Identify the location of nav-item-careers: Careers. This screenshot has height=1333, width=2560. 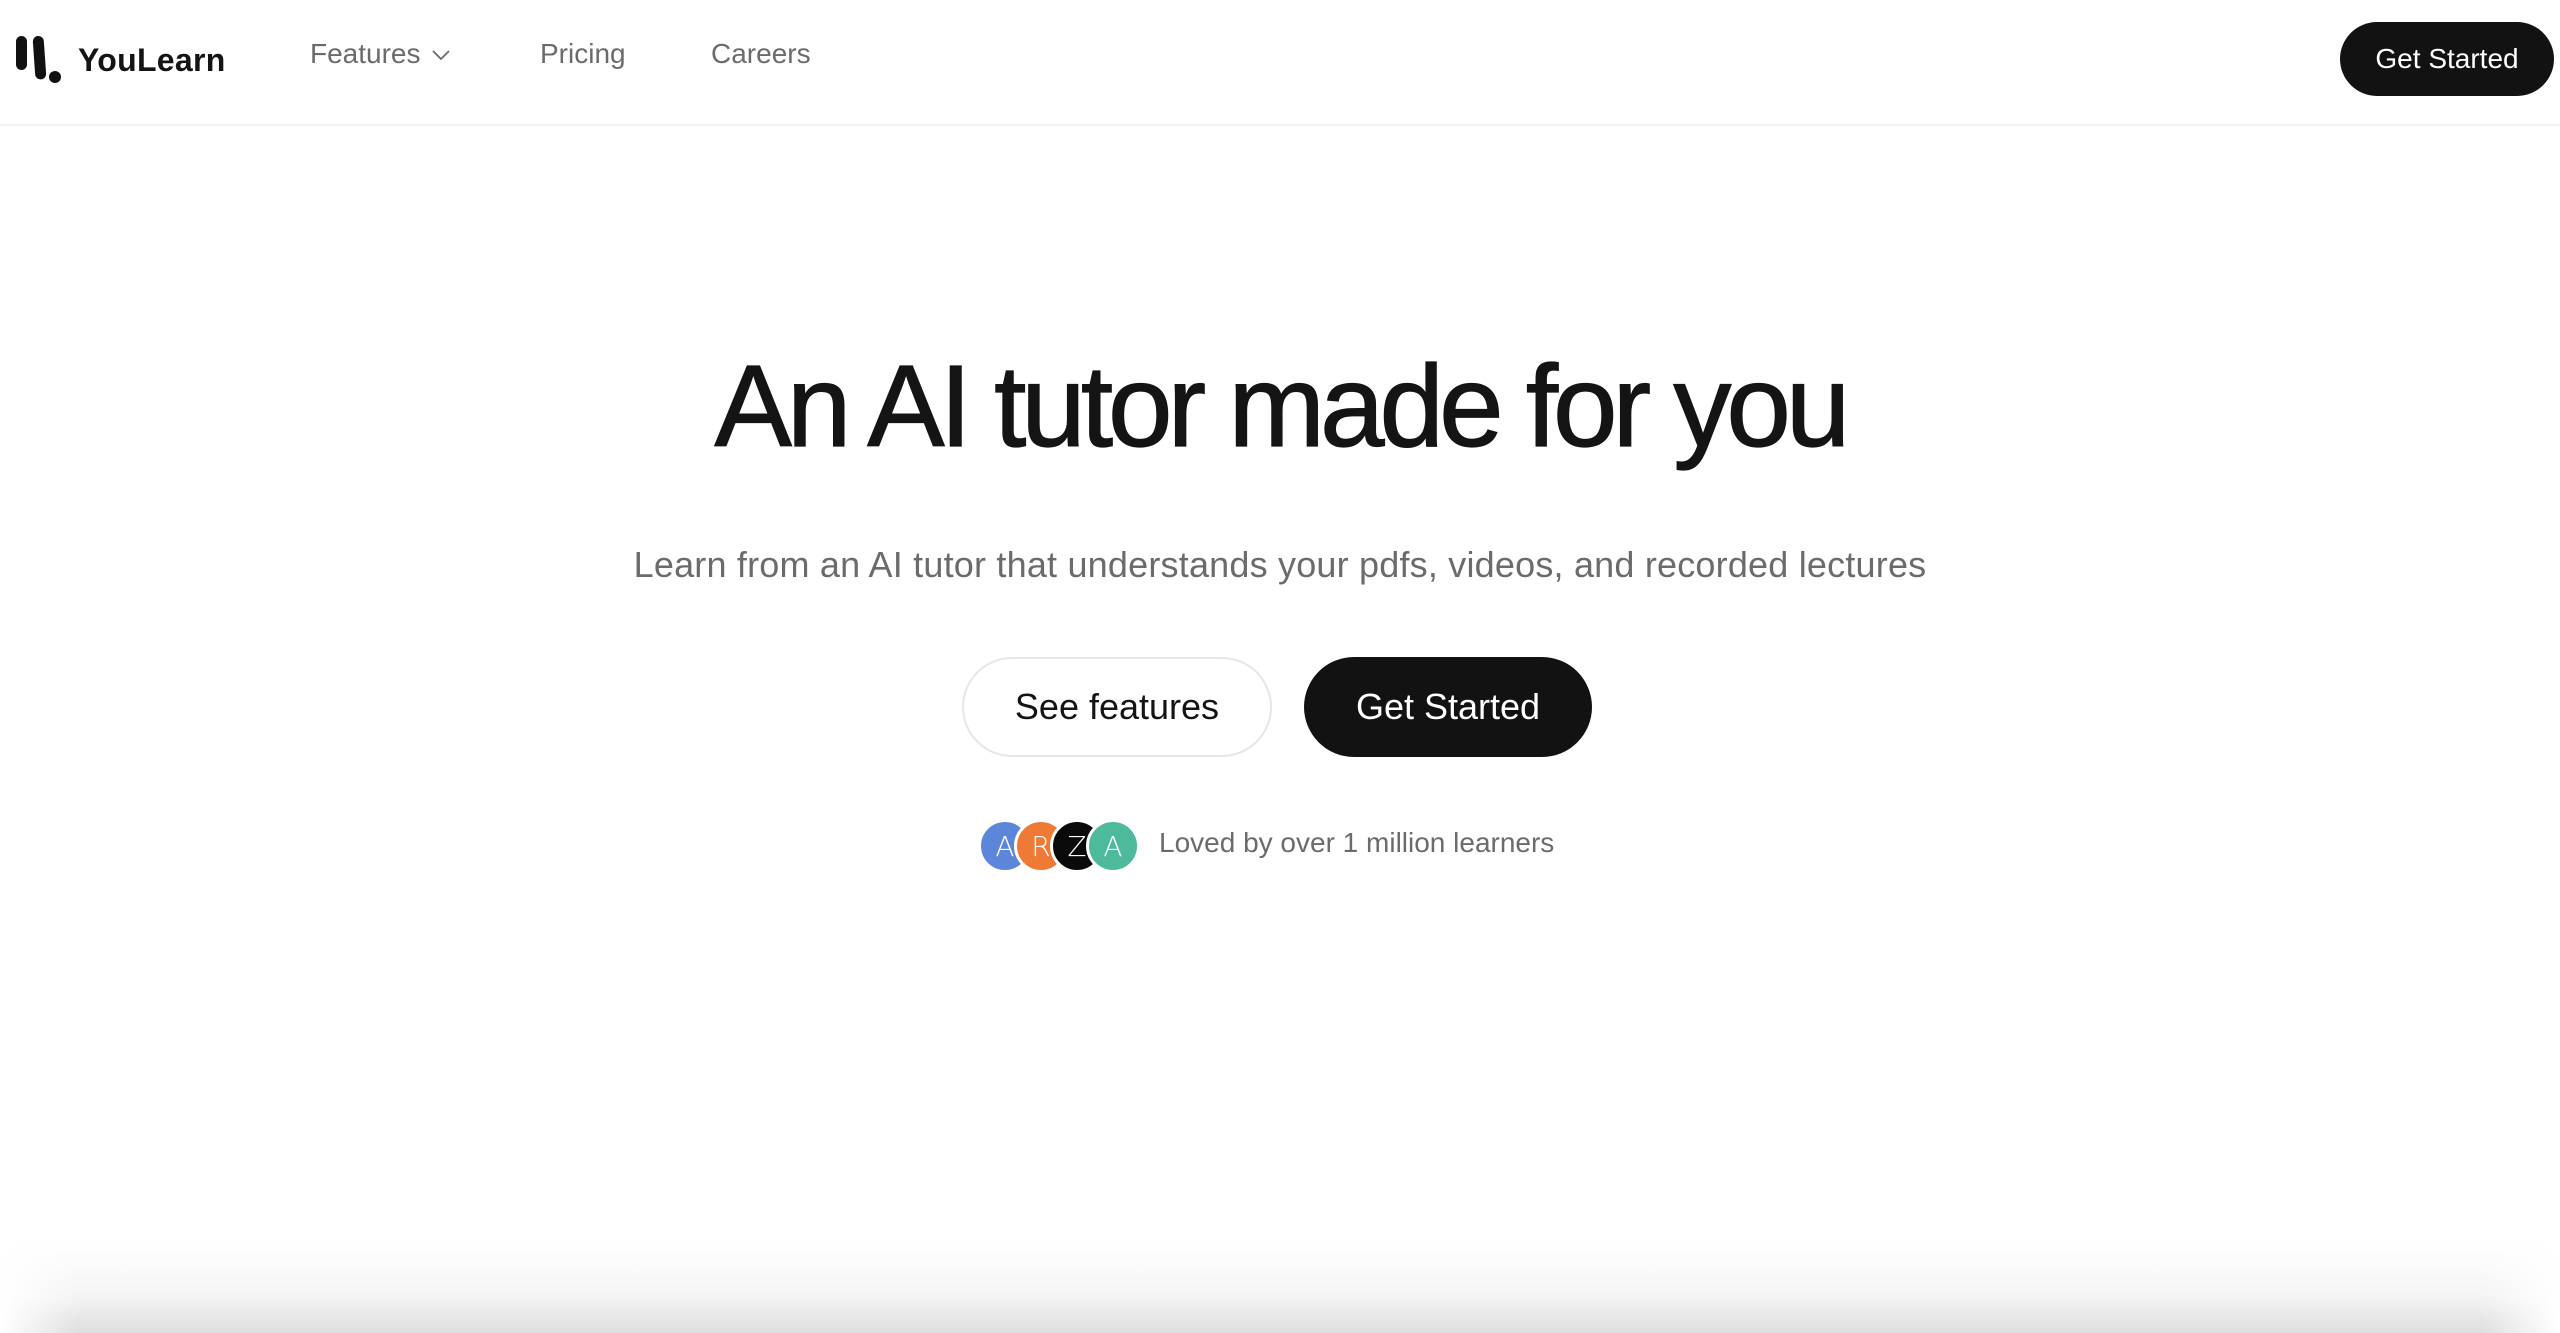
(761, 54).